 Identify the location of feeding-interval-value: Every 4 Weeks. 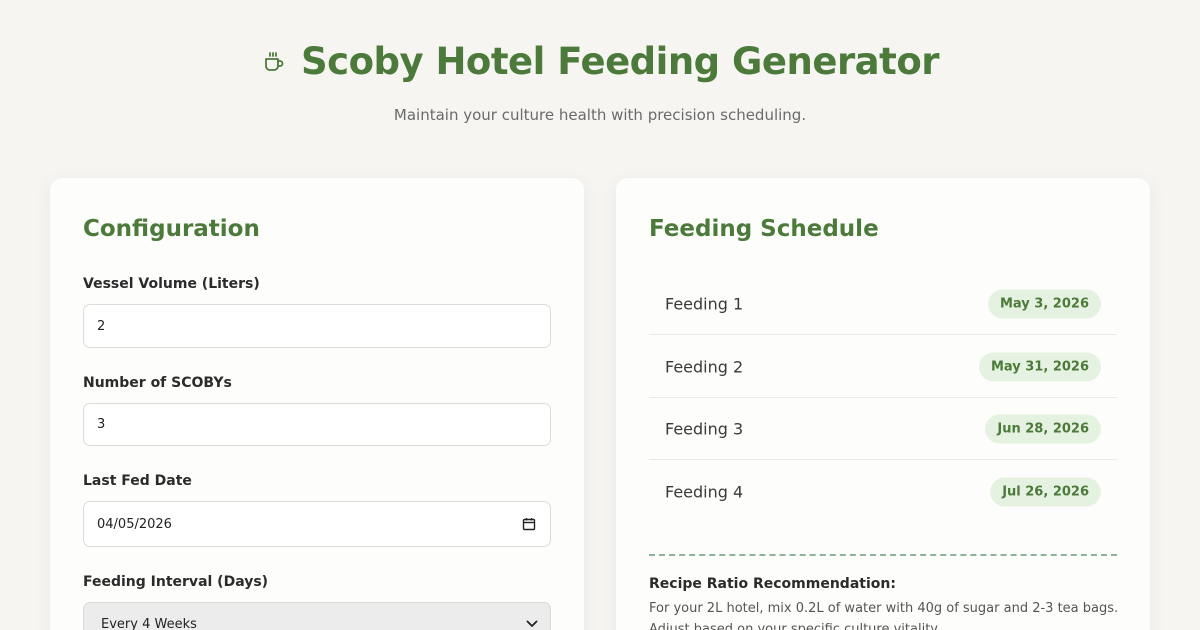
(149, 623).